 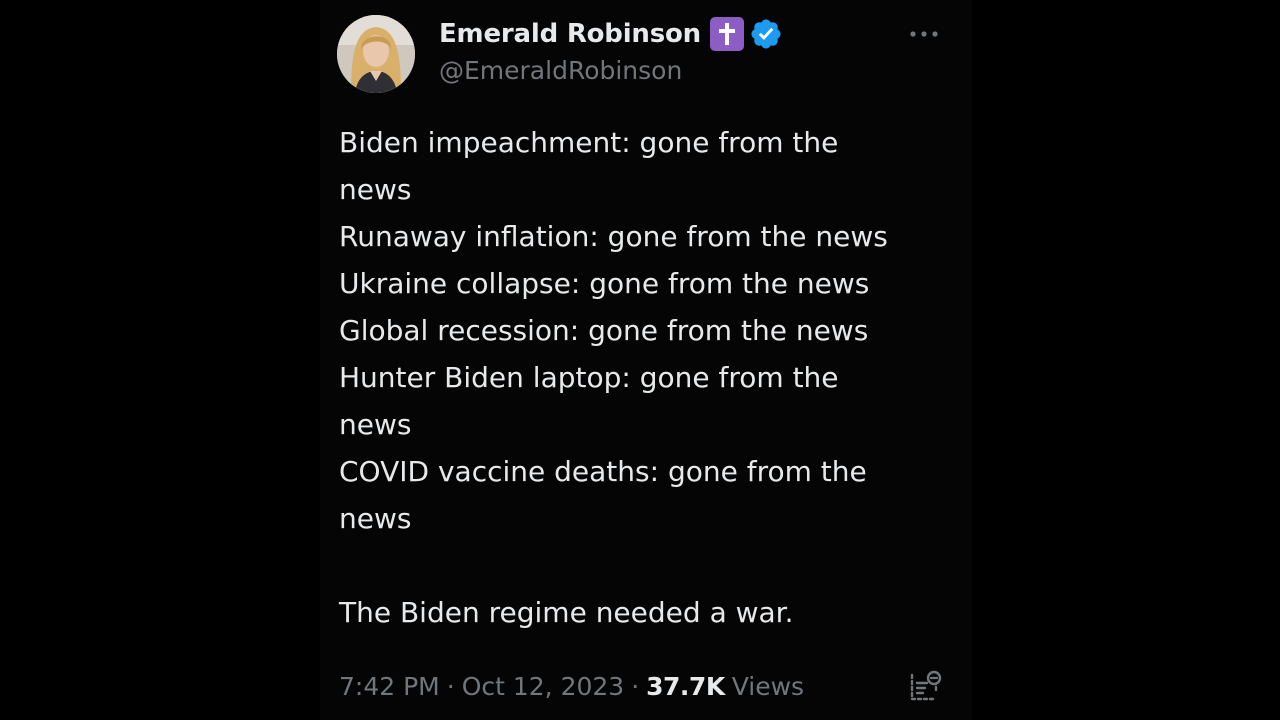 What do you see at coordinates (589, 142) in the screenshot?
I see `tweet-line: Biden impeachment: gone from the` at bounding box center [589, 142].